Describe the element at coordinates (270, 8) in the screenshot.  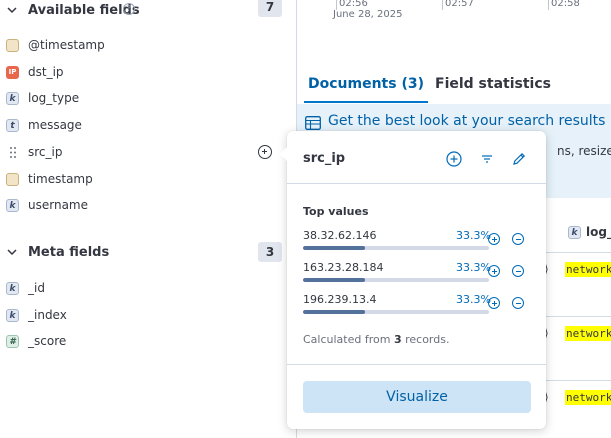
I see `available-fields-count: 7` at that location.